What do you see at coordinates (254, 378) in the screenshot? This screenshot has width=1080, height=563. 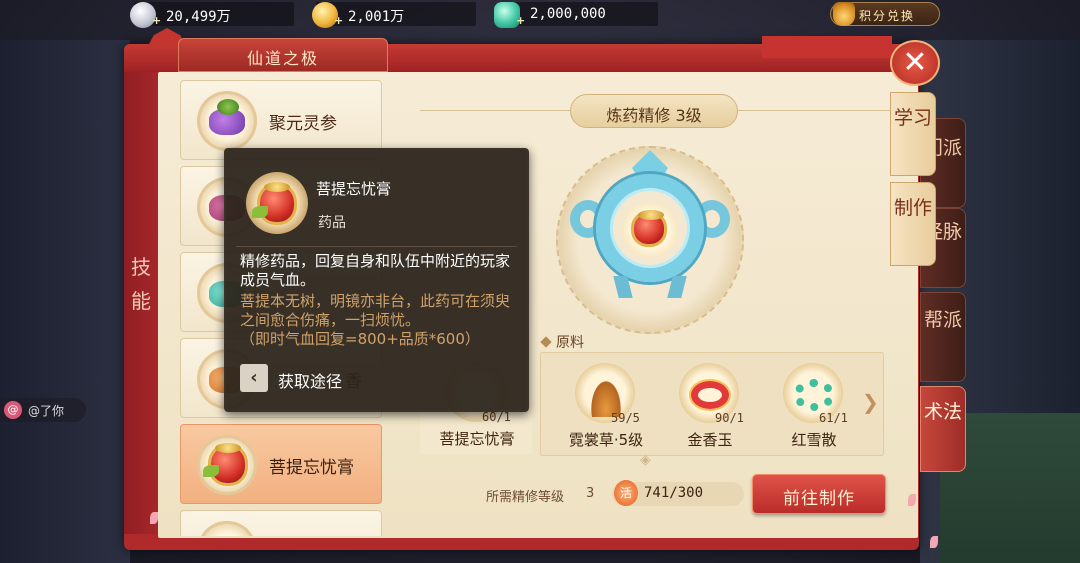 I see `chevron-left-icon: ‹` at bounding box center [254, 378].